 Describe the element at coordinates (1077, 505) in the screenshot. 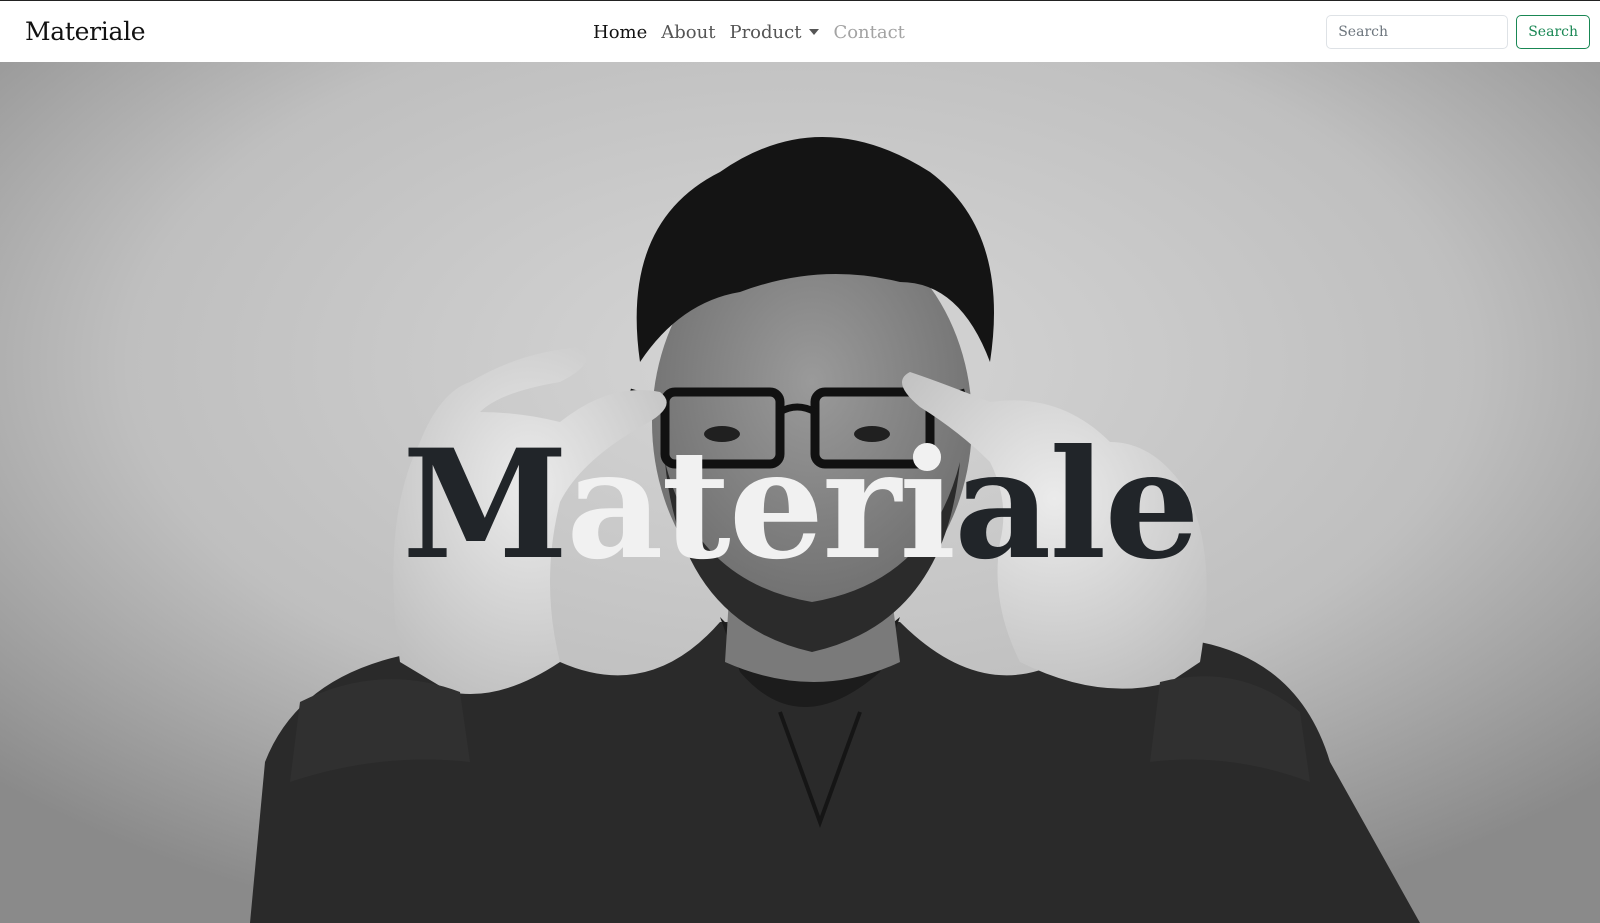

I see `hero-title-part-3: ale` at that location.